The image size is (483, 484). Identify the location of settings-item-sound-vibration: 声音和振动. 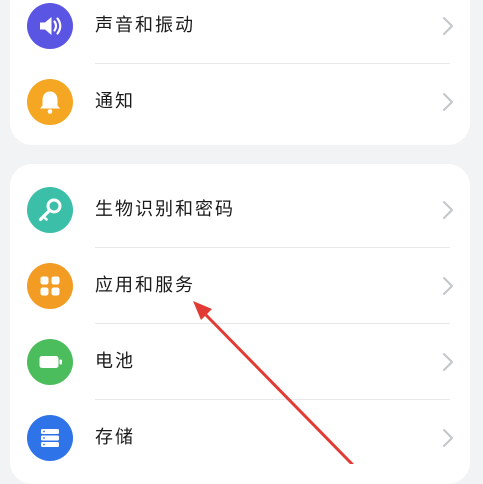
(240, 32).